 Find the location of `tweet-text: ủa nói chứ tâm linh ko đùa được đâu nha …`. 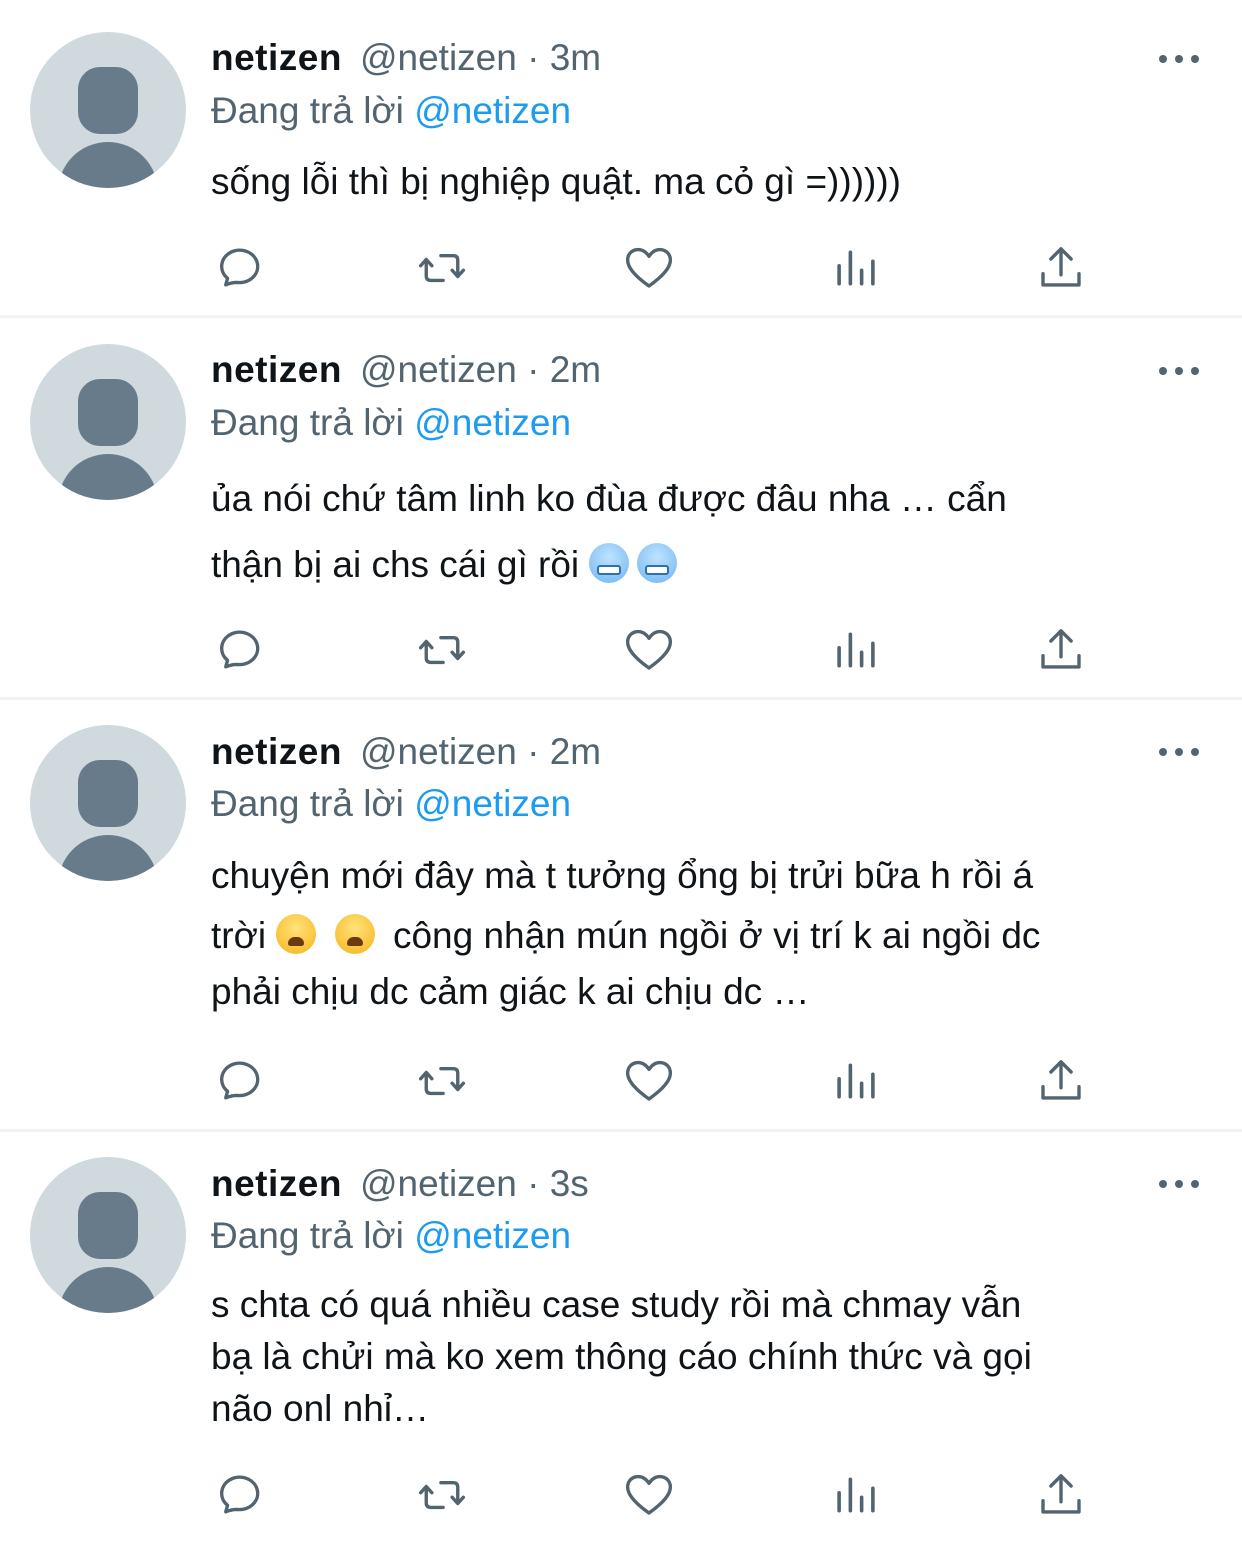

tweet-text: ủa nói chứ tâm linh ko đùa được đâu nha … is located at coordinates (706, 532).